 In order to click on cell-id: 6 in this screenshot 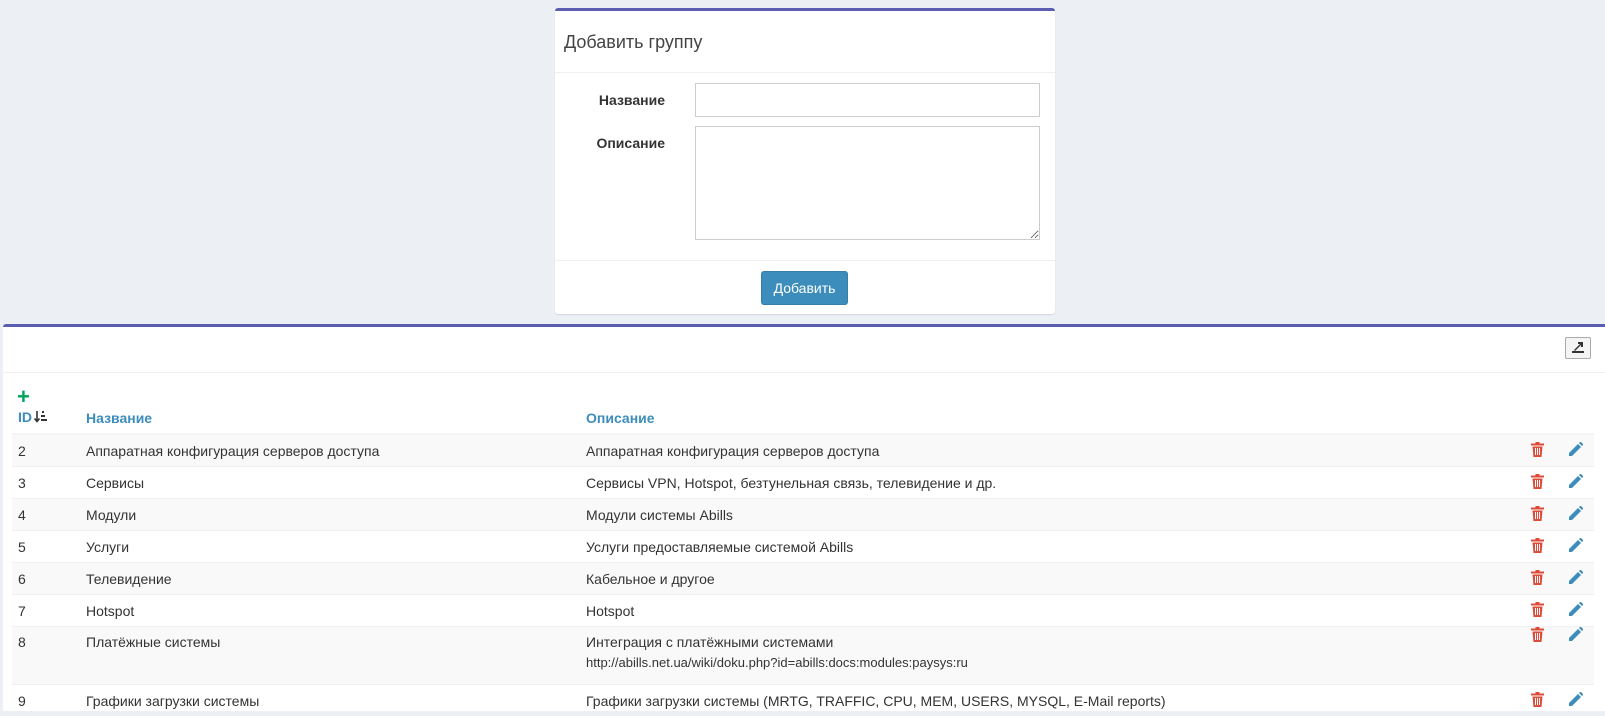, I will do `click(46, 579)`.